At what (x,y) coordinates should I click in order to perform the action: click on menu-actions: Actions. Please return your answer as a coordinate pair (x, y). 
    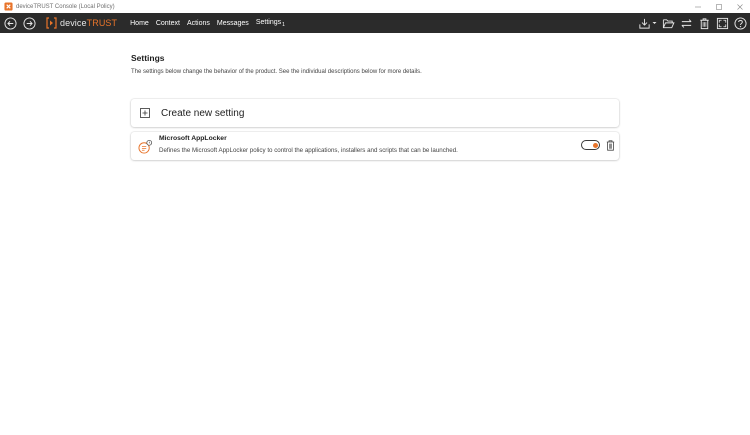
    Looking at the image, I should click on (198, 23).